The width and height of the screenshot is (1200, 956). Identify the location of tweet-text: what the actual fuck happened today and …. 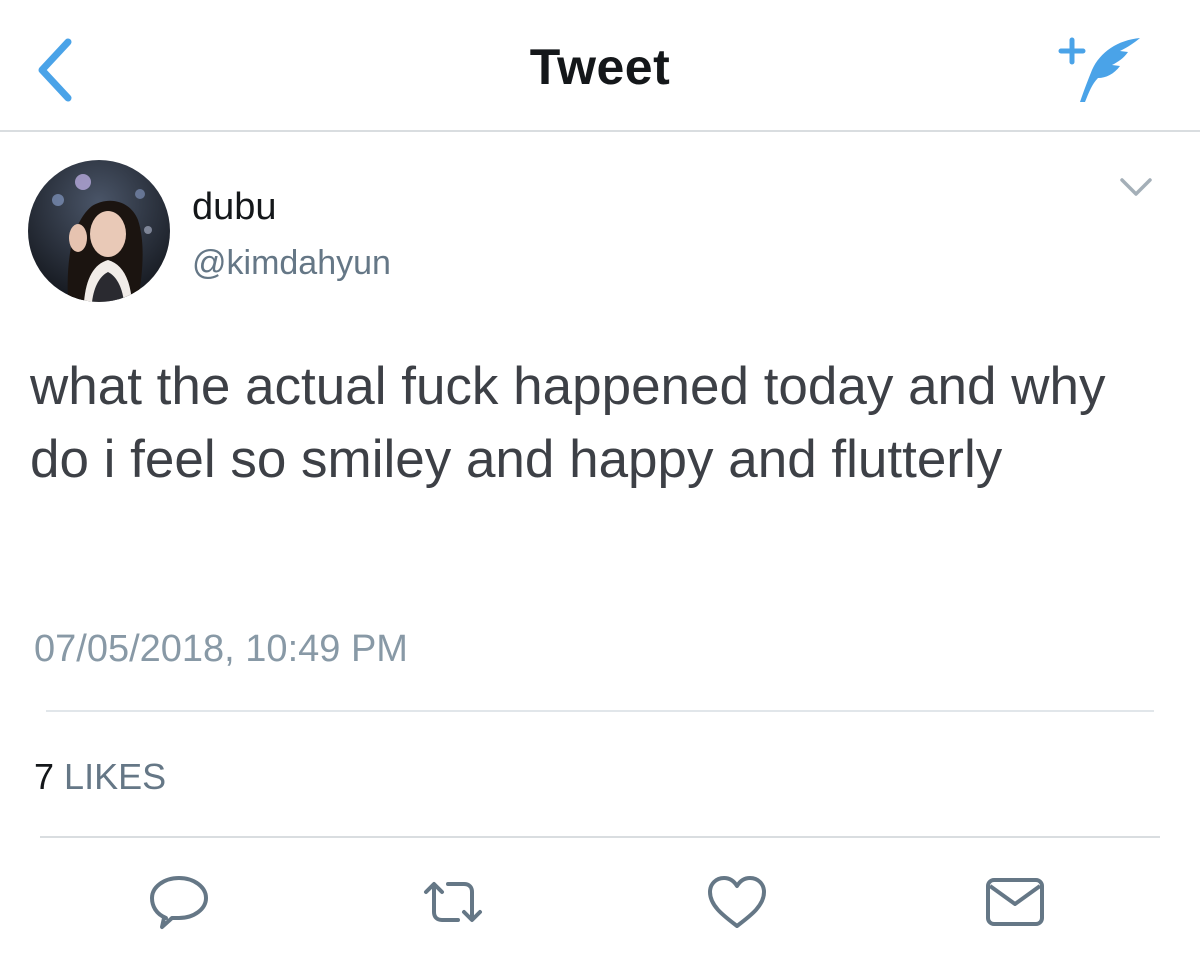
(568, 423).